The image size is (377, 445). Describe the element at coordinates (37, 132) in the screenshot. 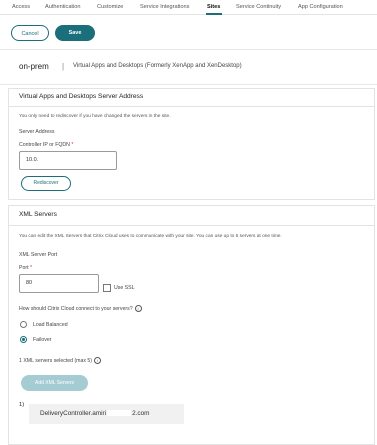

I see `server-address-label: Server Address` at that location.